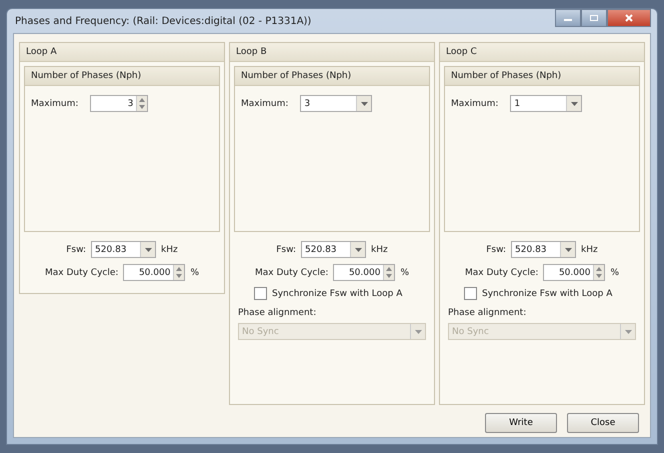 The image size is (664, 453). What do you see at coordinates (521, 423) in the screenshot?
I see `dialog-button: Write` at bounding box center [521, 423].